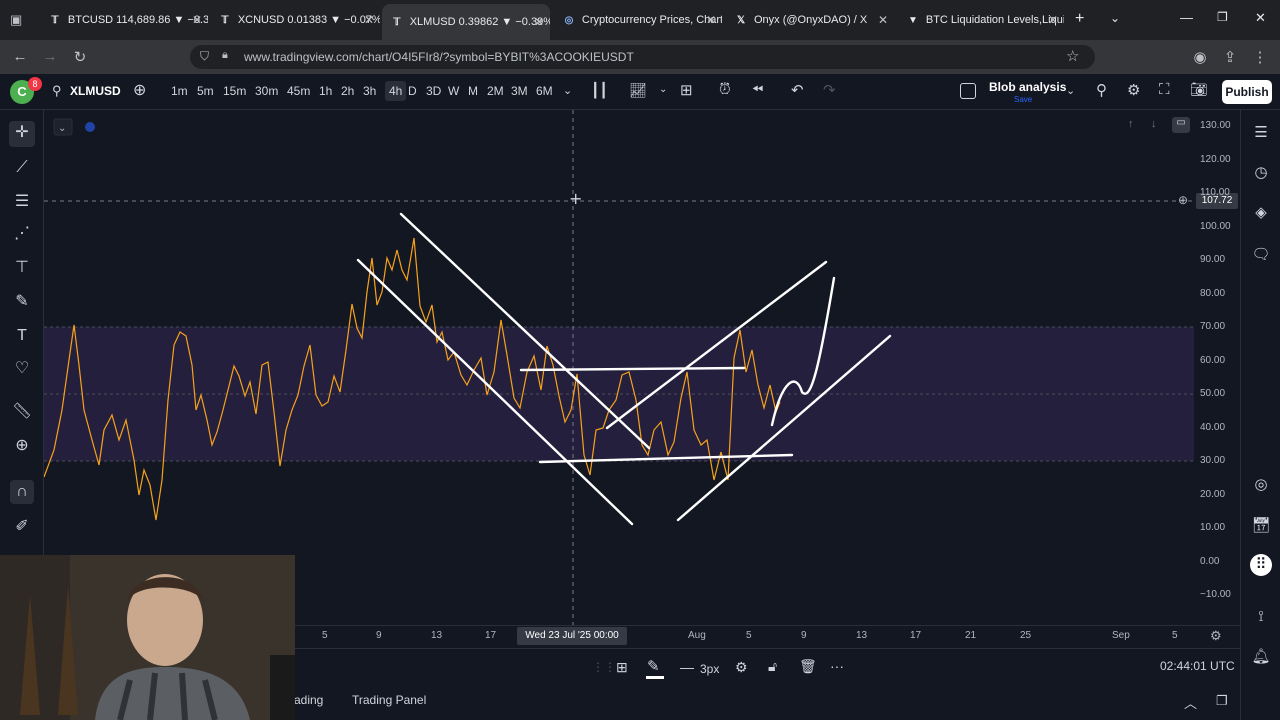 This screenshot has height=720, width=1280. What do you see at coordinates (1070, 90) in the screenshot?
I see `layout-dropdown-icon: ⌄` at bounding box center [1070, 90].